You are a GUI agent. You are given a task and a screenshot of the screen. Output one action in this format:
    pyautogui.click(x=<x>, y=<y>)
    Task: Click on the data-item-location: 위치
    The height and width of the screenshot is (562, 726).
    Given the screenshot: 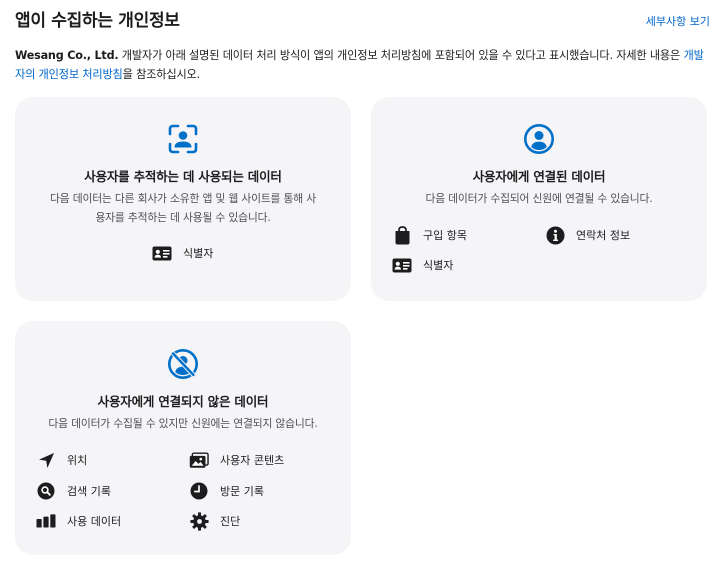 What is the action you would take?
    pyautogui.click(x=61, y=460)
    